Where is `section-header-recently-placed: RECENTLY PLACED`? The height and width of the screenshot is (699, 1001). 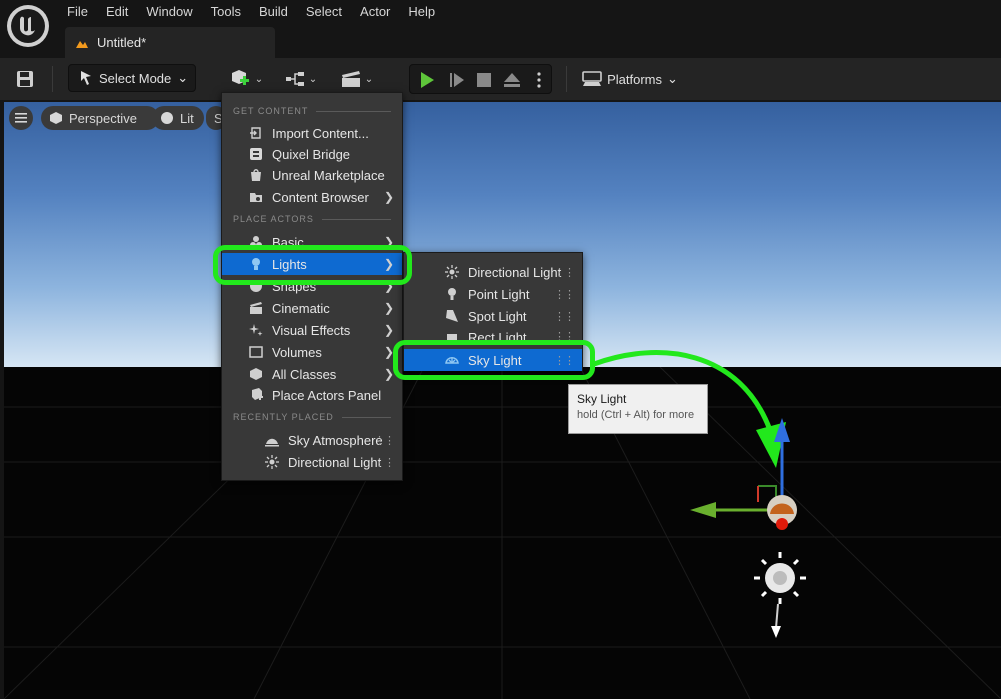 section-header-recently-placed: RECENTLY PLACED is located at coordinates (312, 417).